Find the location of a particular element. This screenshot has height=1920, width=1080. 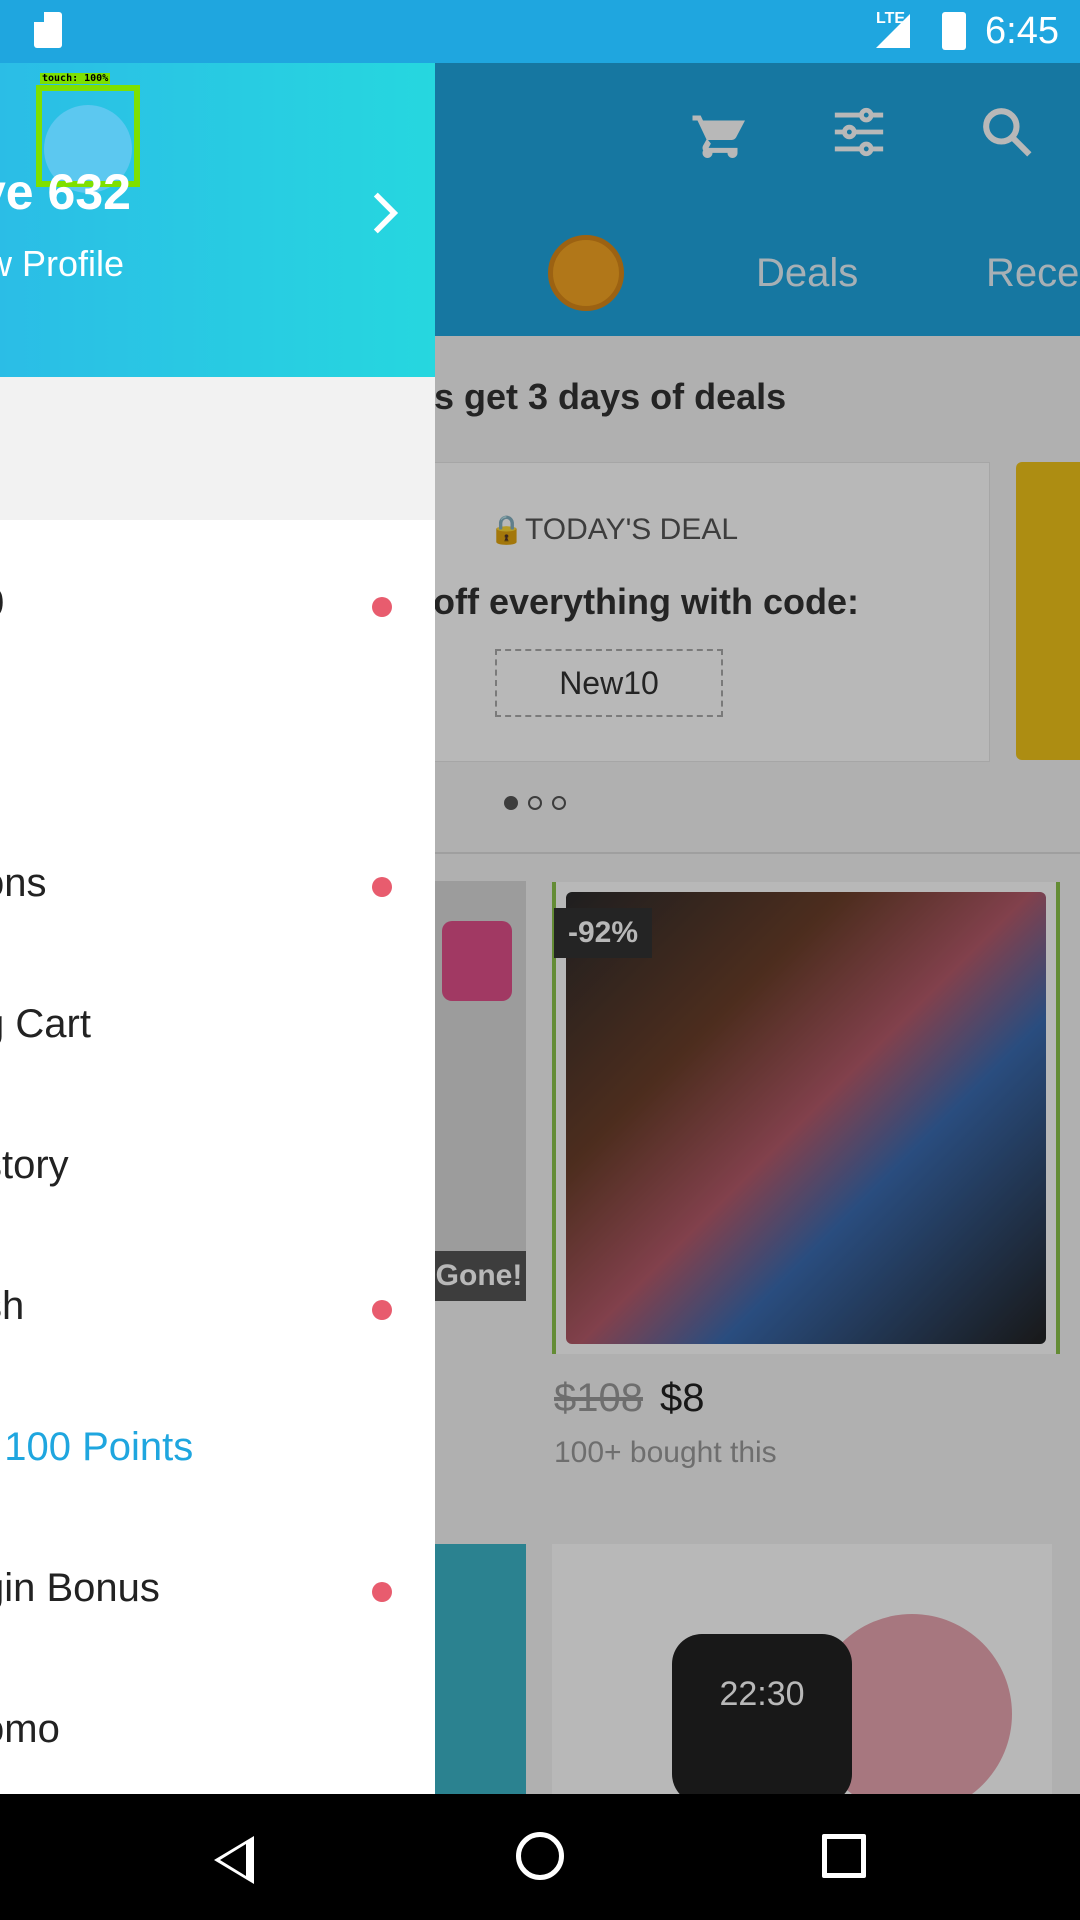

menu-item-label: omo is located at coordinates (30, 1729).